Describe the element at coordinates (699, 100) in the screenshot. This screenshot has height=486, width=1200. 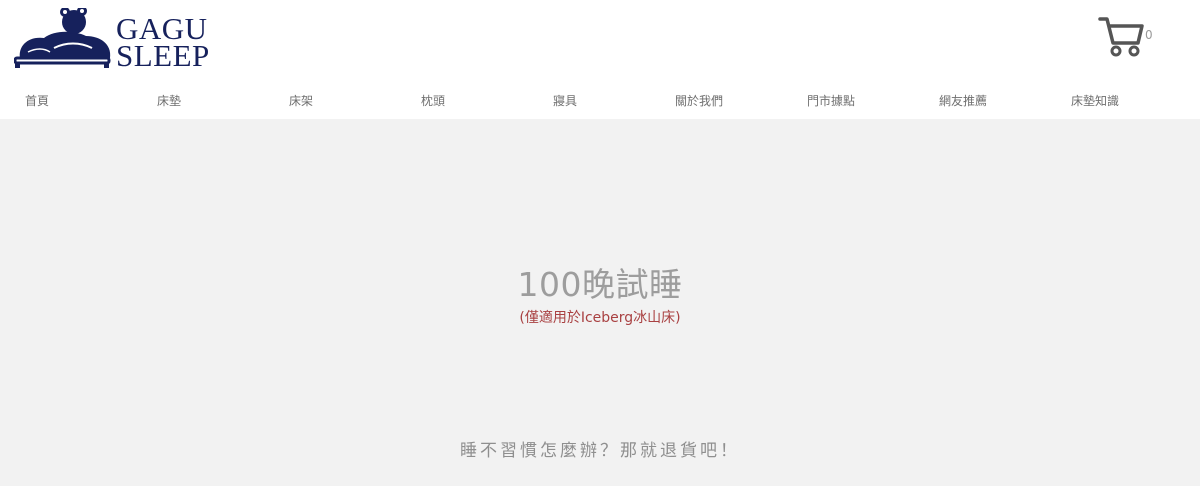
I see `nav-item-about-us: 關於我們` at that location.